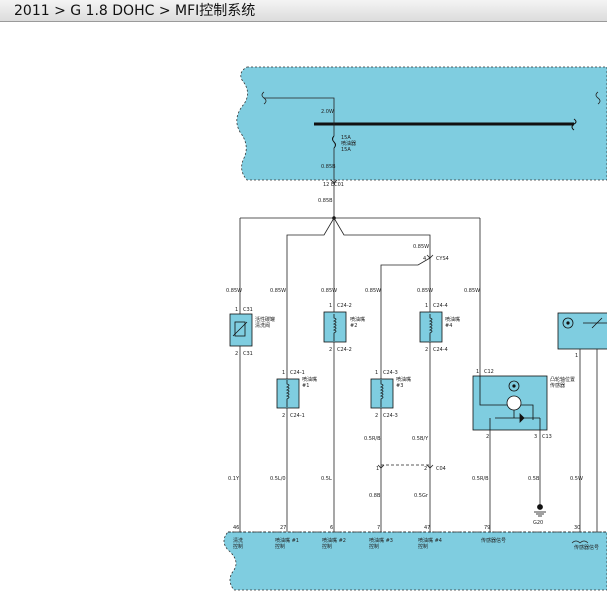 The image size is (607, 607). I want to click on inj4-ecu-label-1: 喷油嘴 #4, so click(430, 540).